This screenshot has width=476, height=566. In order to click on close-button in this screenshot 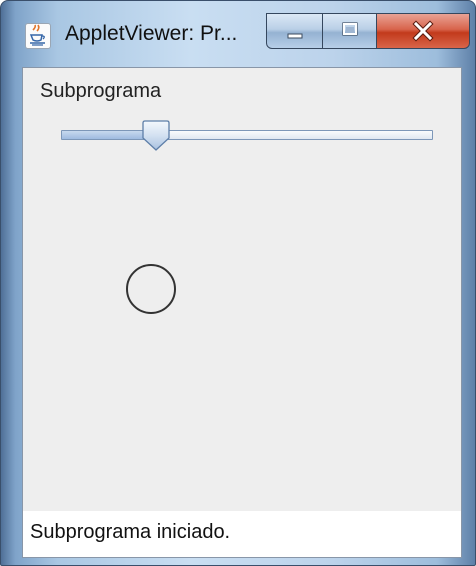, I will do `click(423, 31)`.